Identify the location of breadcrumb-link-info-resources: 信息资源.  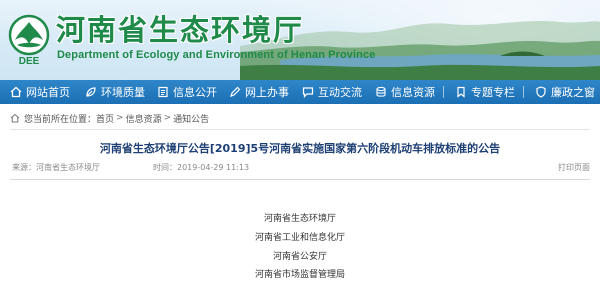
(144, 118).